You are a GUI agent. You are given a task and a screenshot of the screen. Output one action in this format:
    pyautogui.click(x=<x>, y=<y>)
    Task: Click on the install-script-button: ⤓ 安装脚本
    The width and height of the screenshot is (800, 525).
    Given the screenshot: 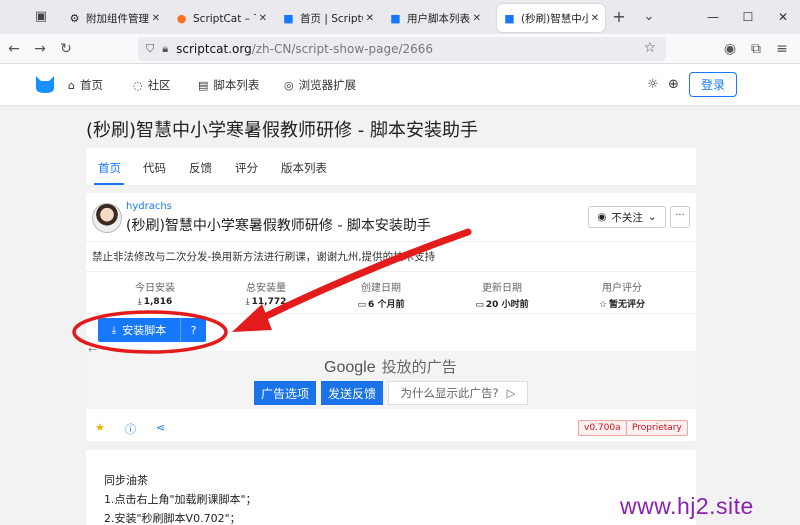 What is the action you would take?
    pyautogui.click(x=139, y=330)
    